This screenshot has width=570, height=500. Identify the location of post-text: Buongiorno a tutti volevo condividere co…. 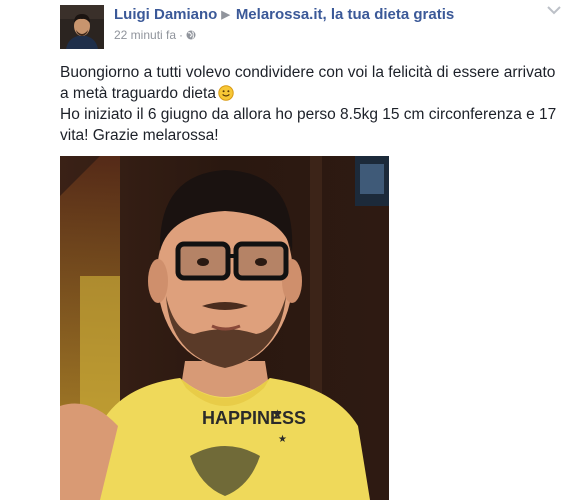
(310, 104).